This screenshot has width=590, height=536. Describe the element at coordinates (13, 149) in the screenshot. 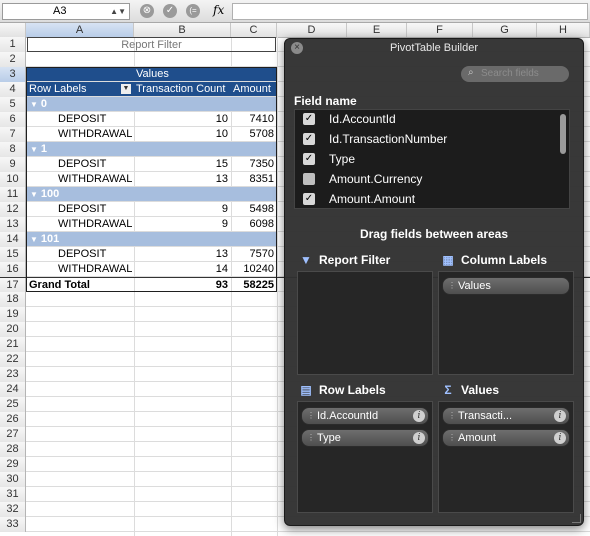

I see `row-header: 8` at that location.